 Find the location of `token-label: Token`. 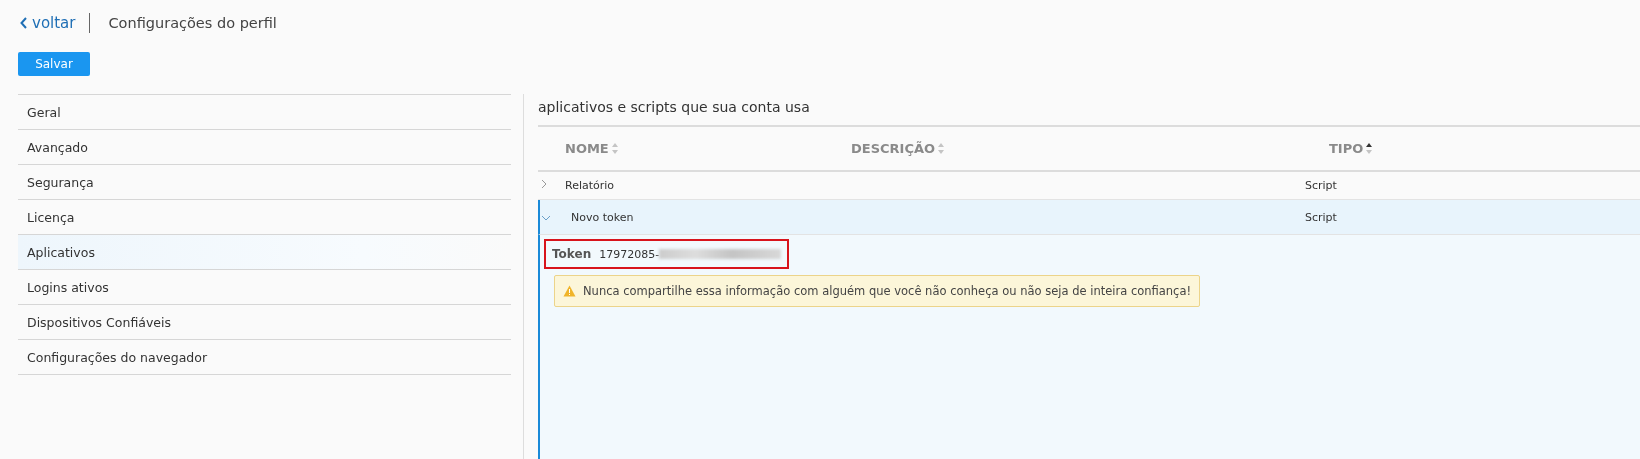

token-label: Token is located at coordinates (572, 254).